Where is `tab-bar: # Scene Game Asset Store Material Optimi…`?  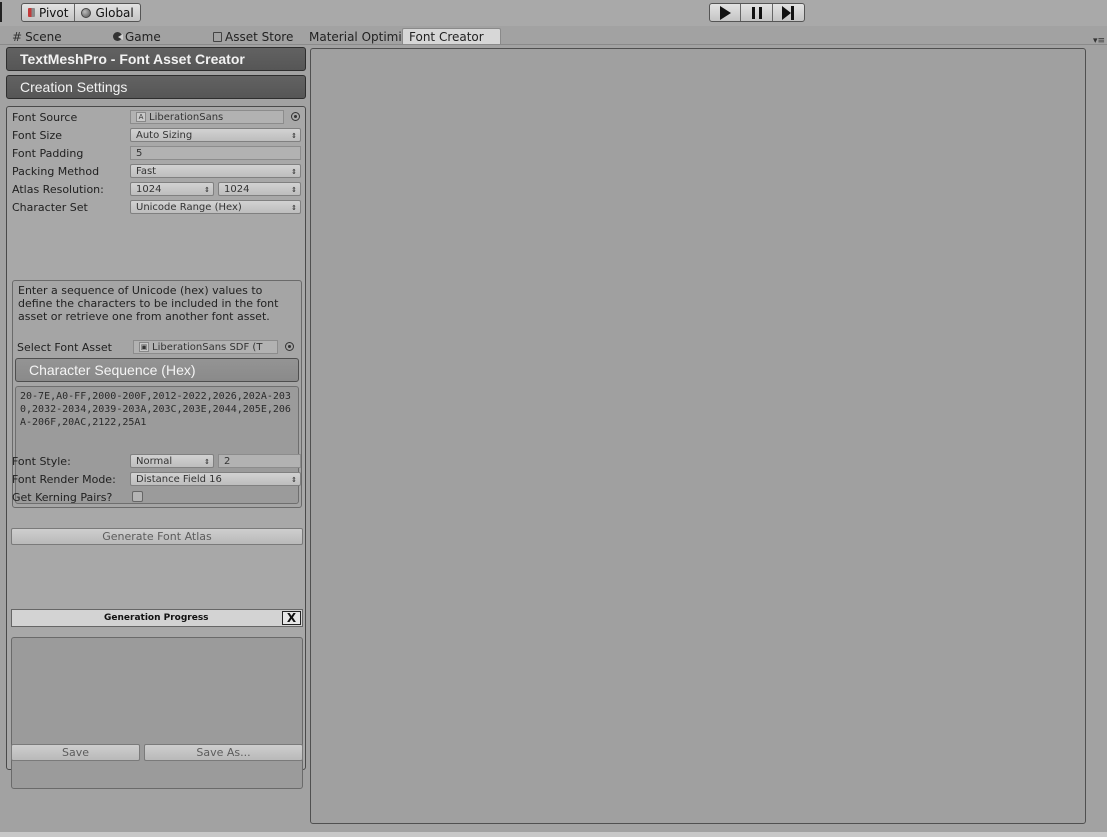 tab-bar: # Scene Game Asset Store Material Optimi… is located at coordinates (553, 36).